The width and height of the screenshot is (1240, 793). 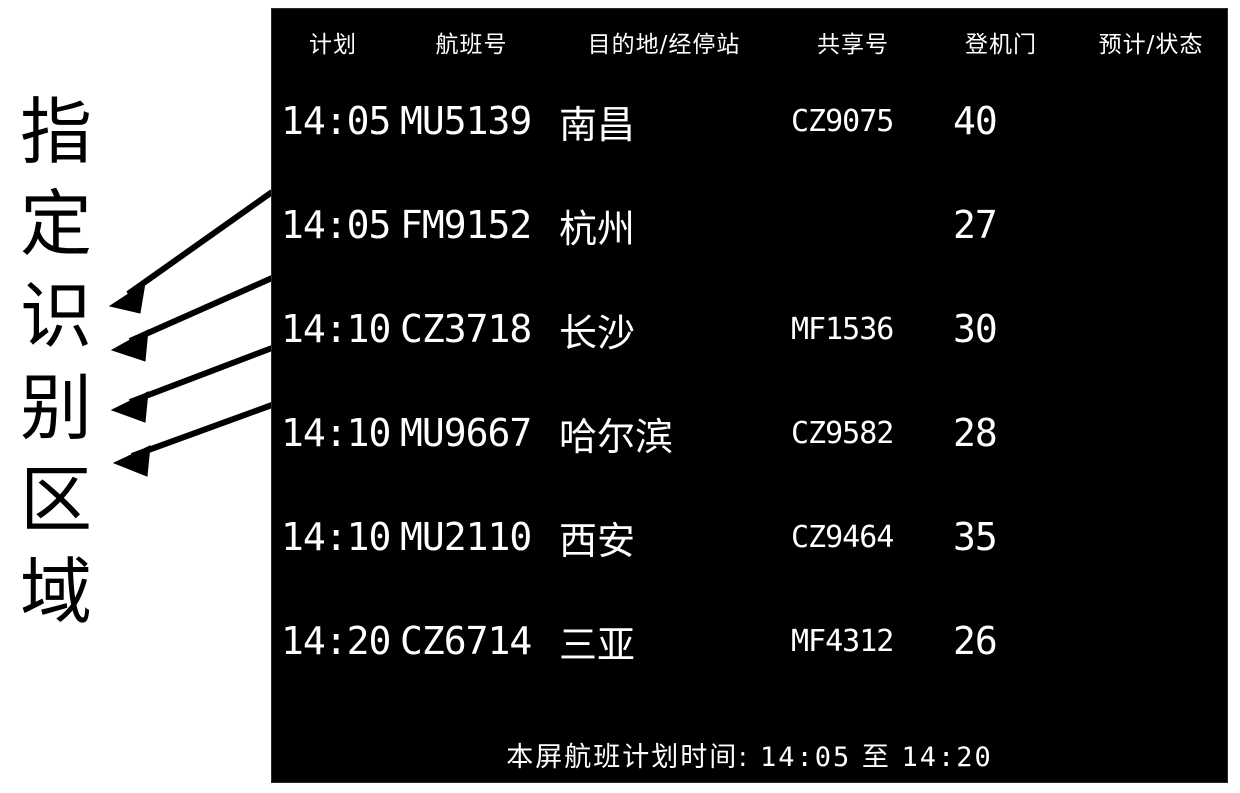 What do you see at coordinates (749, 537) in the screenshot?
I see `table-row: 14:10 MU2110 西安 CZ9464 35` at bounding box center [749, 537].